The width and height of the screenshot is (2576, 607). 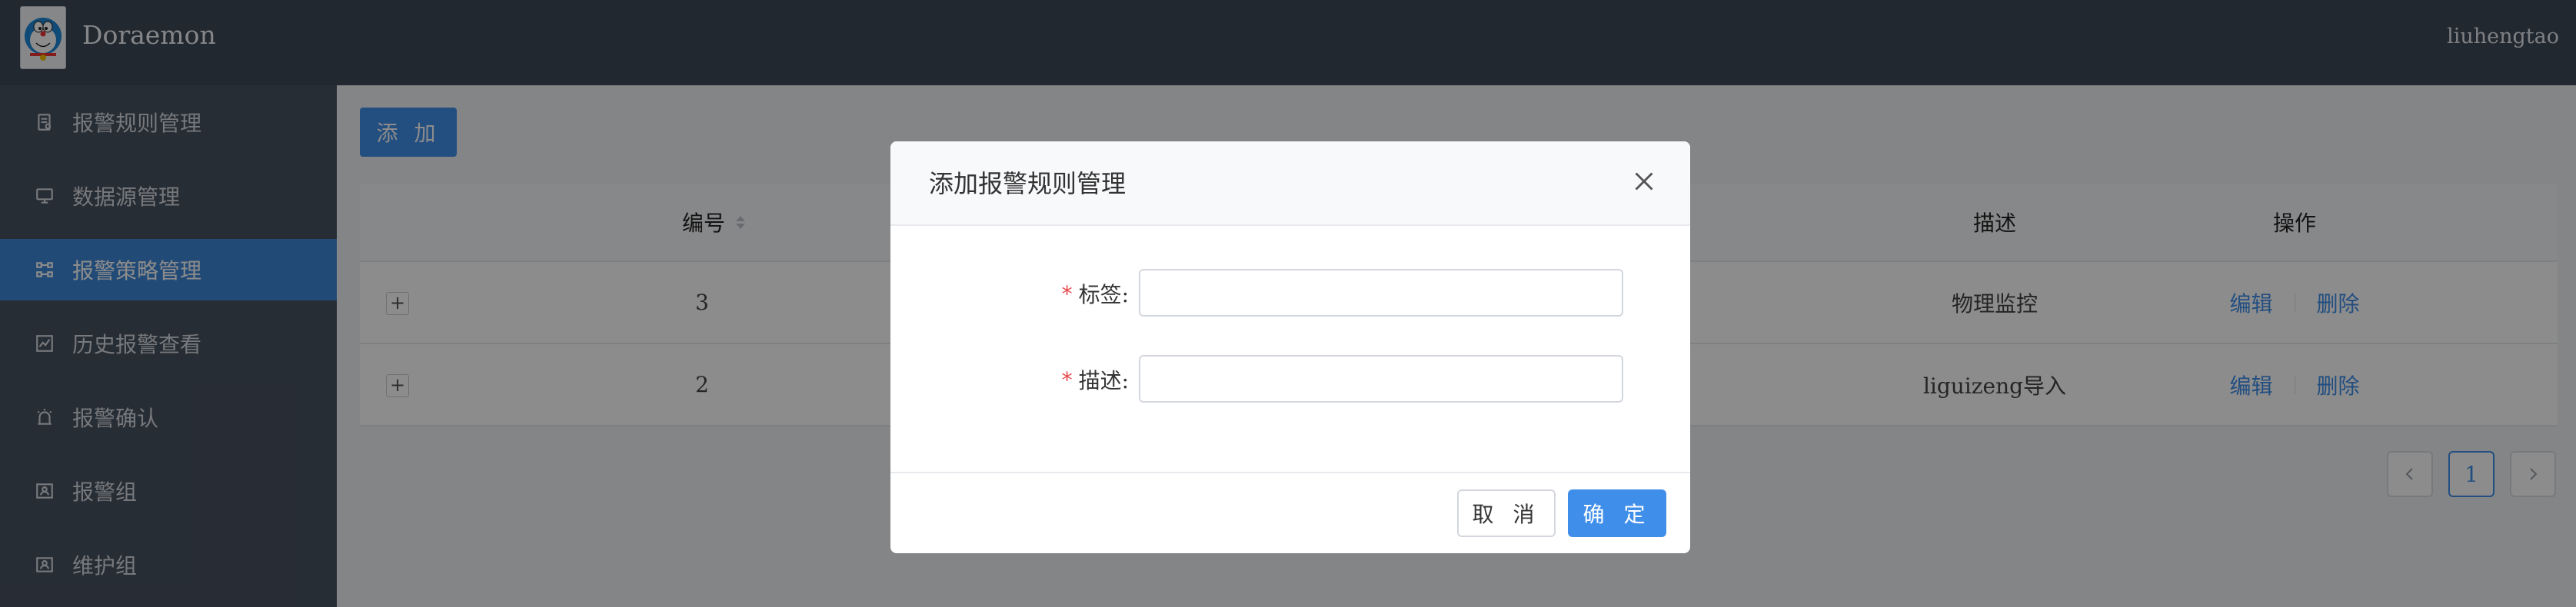 What do you see at coordinates (1028, 183) in the screenshot?
I see `modal-title: 添加报警规则管理` at bounding box center [1028, 183].